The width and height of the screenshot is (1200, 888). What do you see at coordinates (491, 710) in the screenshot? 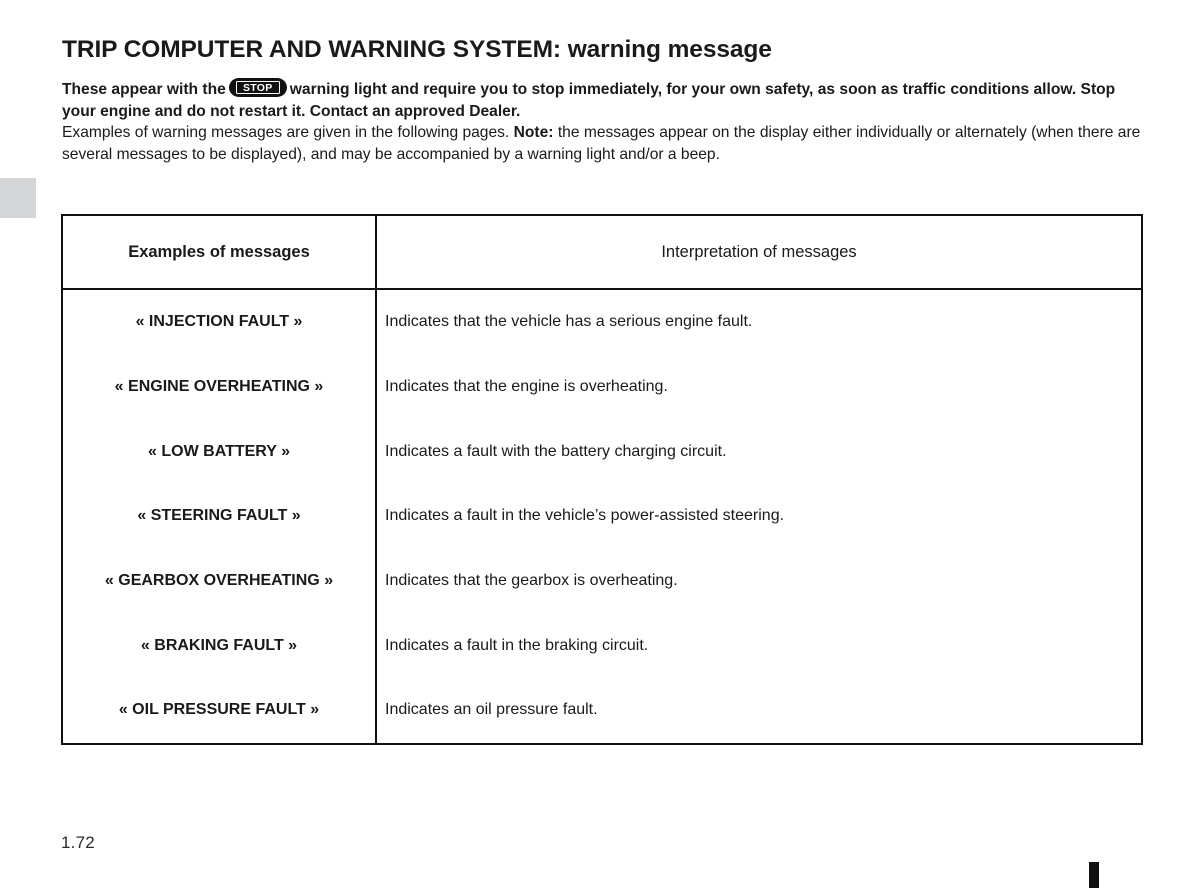
I see `interpretation-cell: Indicates an oil pressure fault.` at bounding box center [491, 710].